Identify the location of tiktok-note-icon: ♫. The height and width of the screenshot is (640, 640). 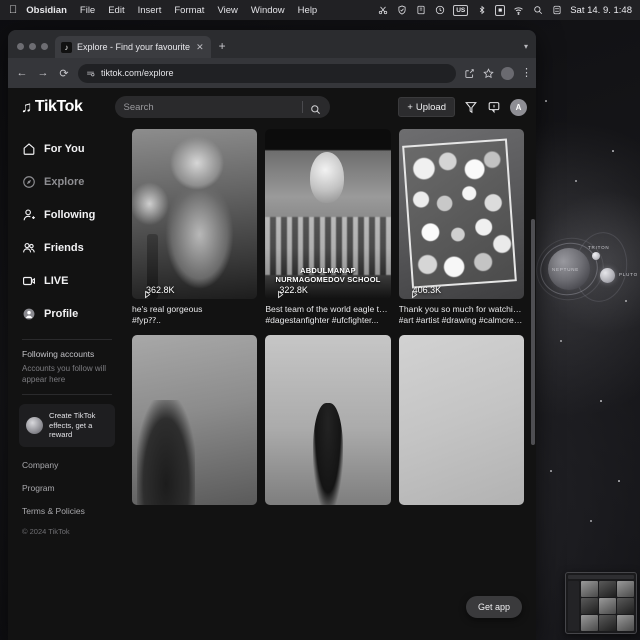
(26, 107).